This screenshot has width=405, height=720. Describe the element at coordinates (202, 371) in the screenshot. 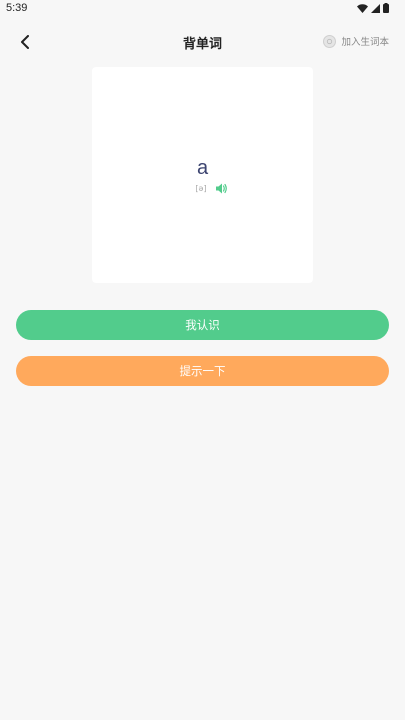

I see `hint-button: 提示一下` at that location.